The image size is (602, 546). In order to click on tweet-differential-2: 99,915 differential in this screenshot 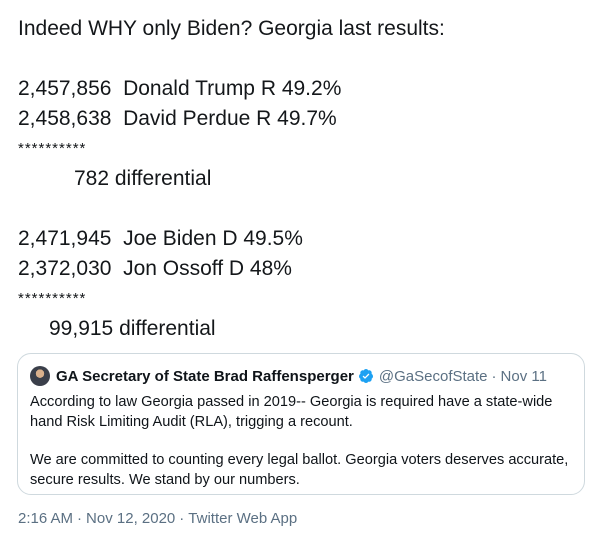, I will do `click(132, 328)`.